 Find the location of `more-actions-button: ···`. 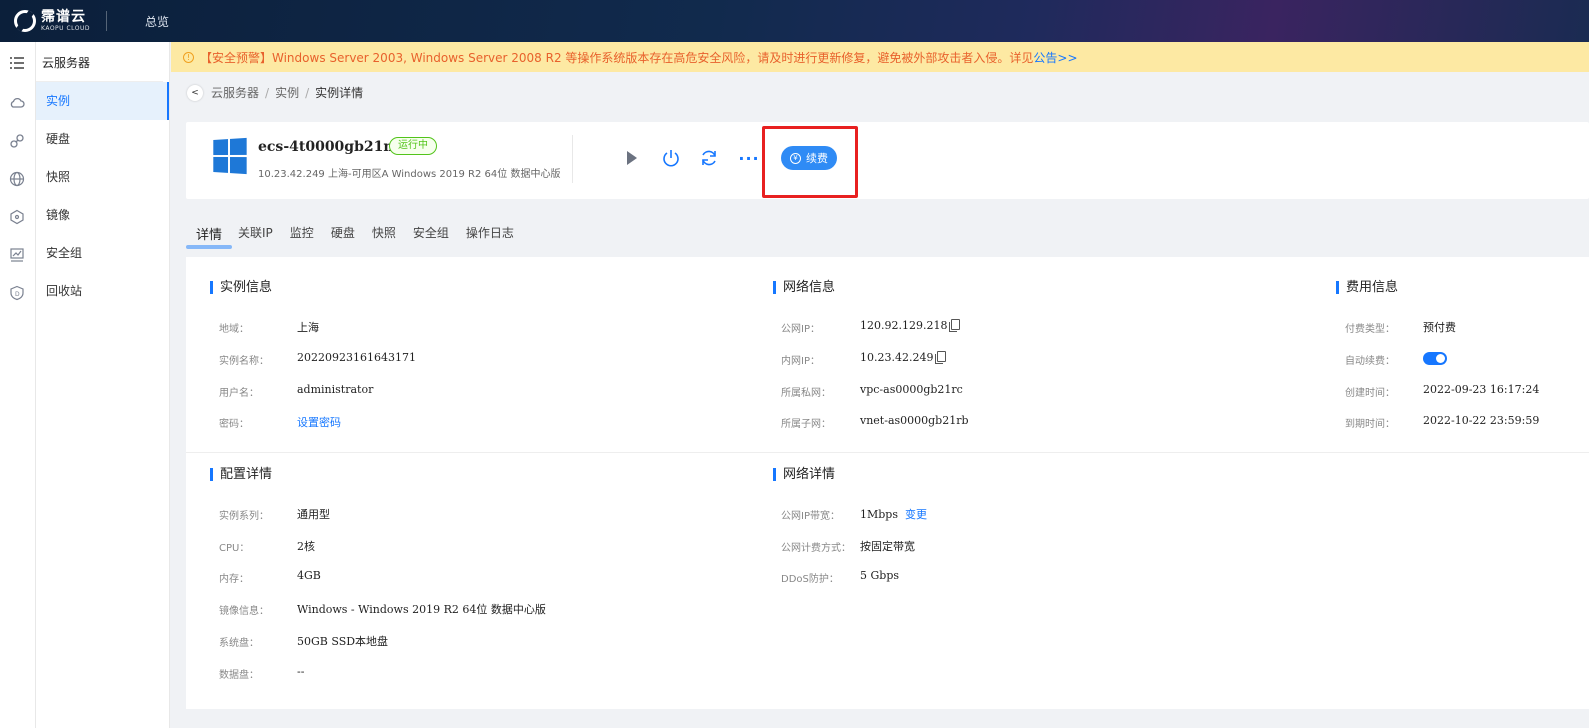

more-actions-button: ··· is located at coordinates (749, 158).